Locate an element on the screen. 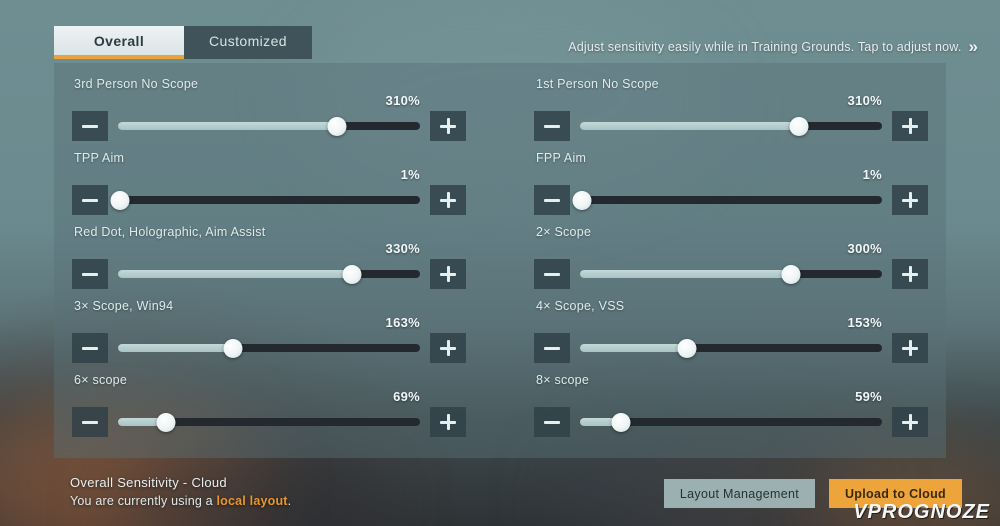  slider-track-tpp-aim is located at coordinates (265, 200).